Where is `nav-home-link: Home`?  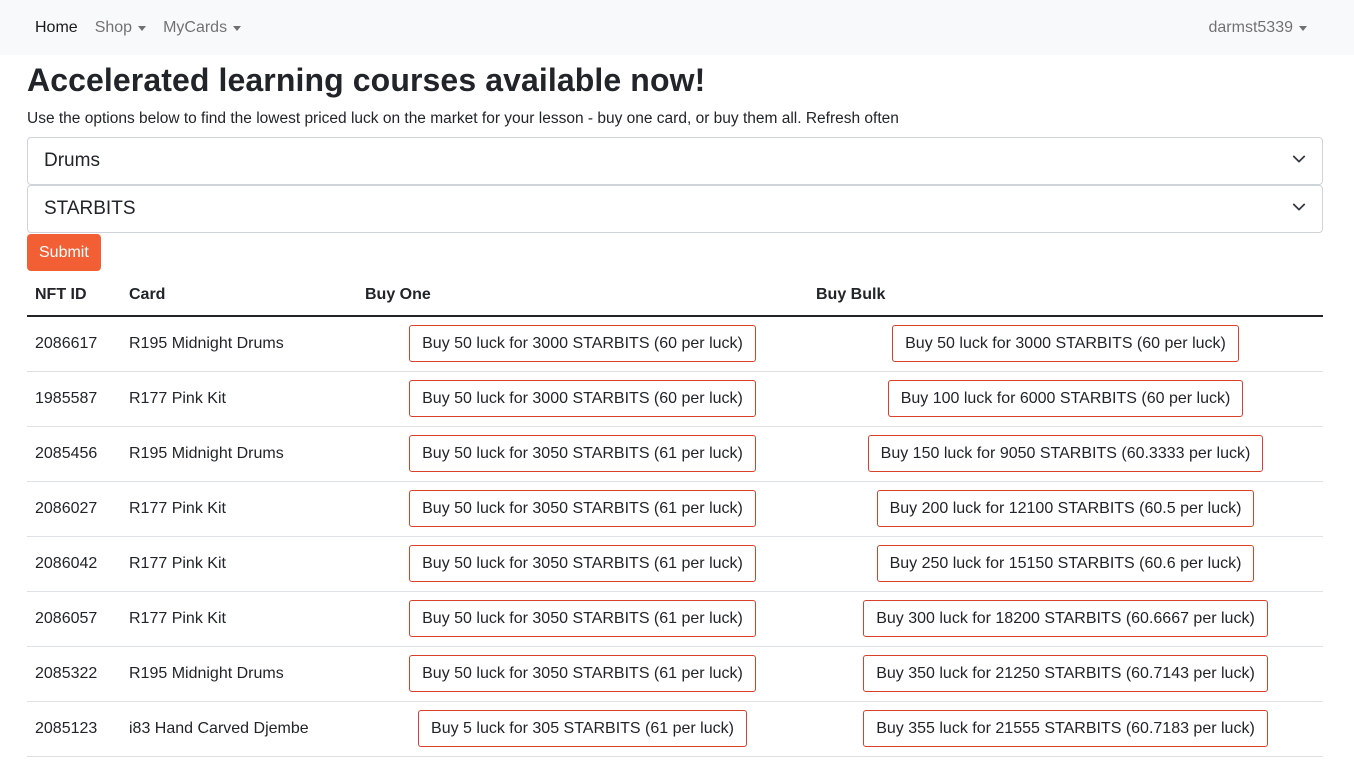
nav-home-link: Home is located at coordinates (56, 28).